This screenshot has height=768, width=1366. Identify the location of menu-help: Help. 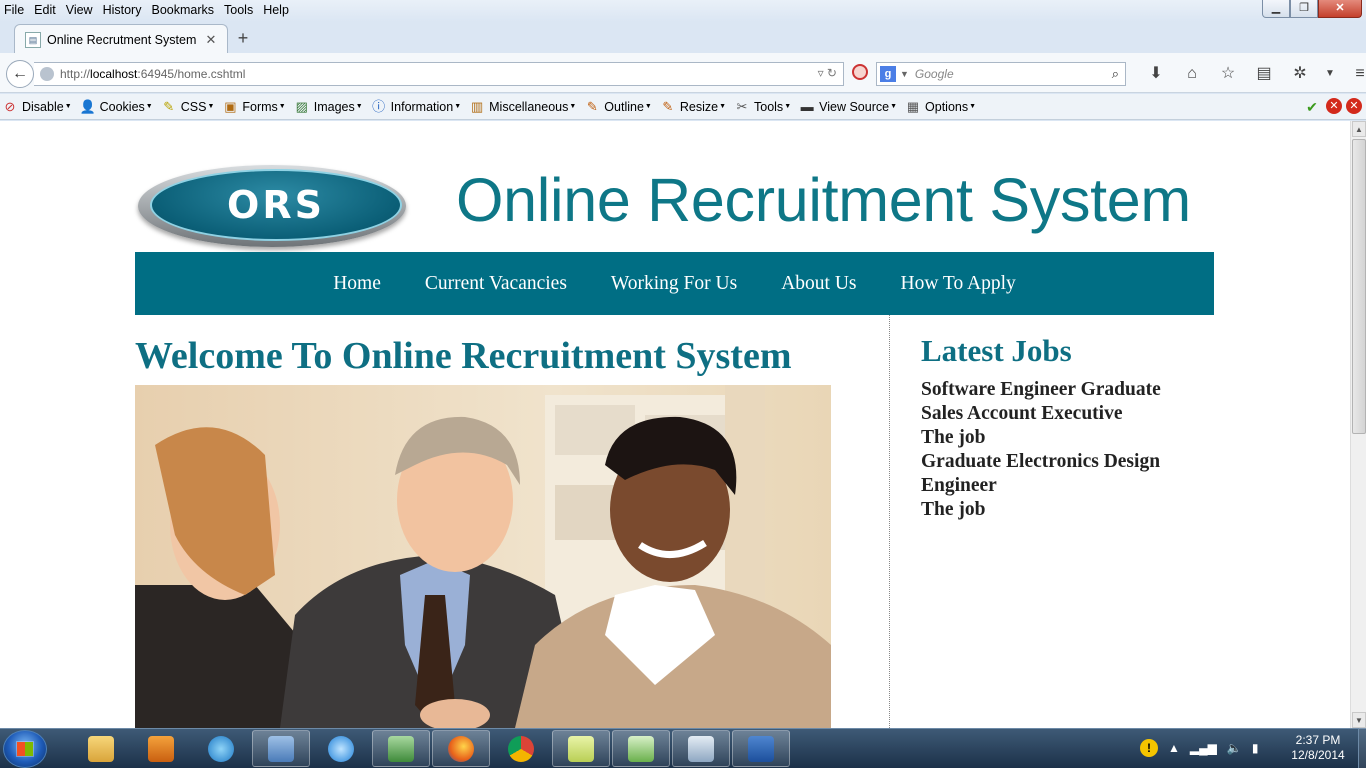
(276, 10).